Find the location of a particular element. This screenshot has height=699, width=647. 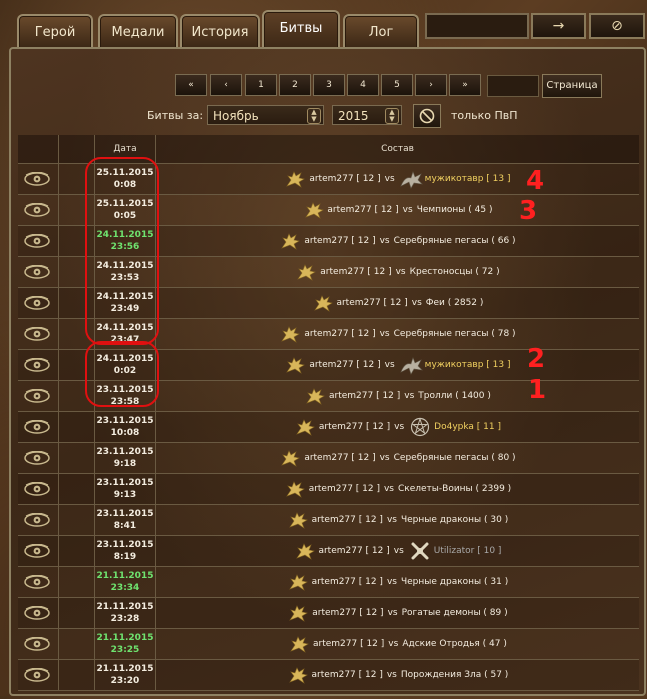

header-composition: Состав is located at coordinates (397, 149).